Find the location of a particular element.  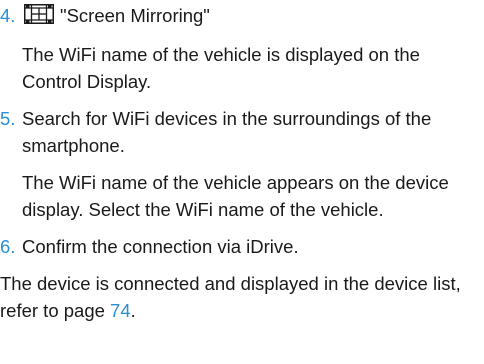

step-number: 4. is located at coordinates (8, 15).